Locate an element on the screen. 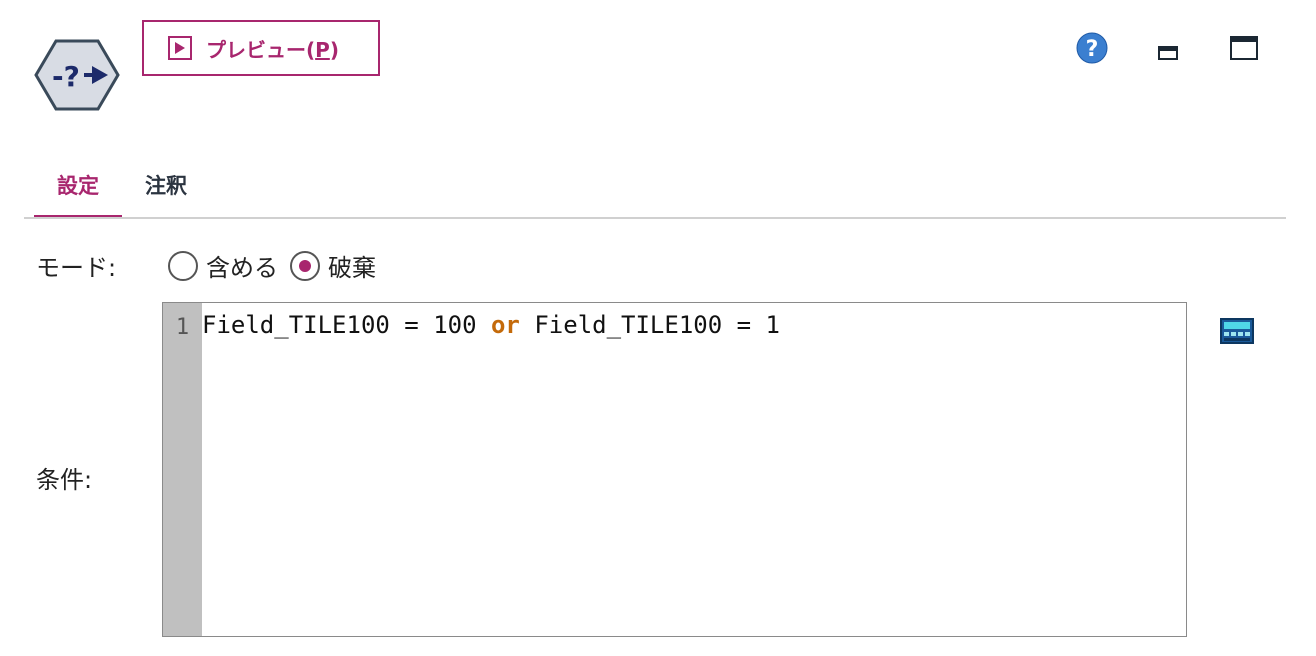 Image resolution: width=1316 pixels, height=656 pixels. select-node-icon: -? is located at coordinates (77, 75).